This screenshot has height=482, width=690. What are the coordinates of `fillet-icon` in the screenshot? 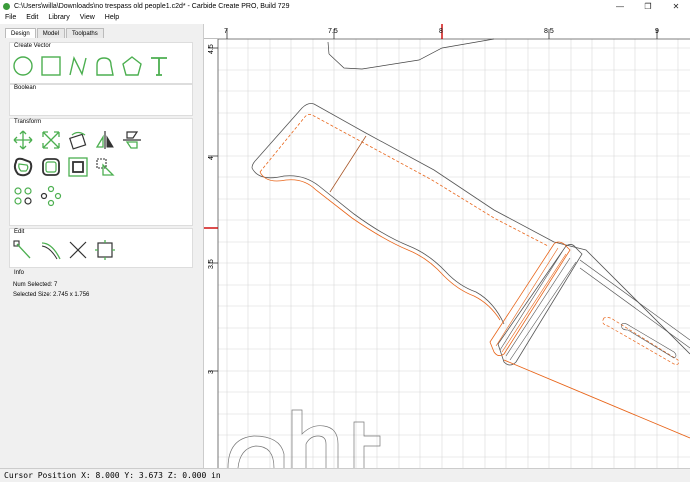 It's located at (51, 167).